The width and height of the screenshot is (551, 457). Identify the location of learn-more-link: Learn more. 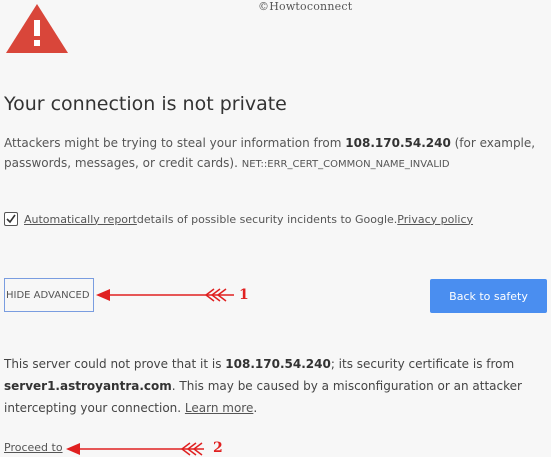
(219, 408).